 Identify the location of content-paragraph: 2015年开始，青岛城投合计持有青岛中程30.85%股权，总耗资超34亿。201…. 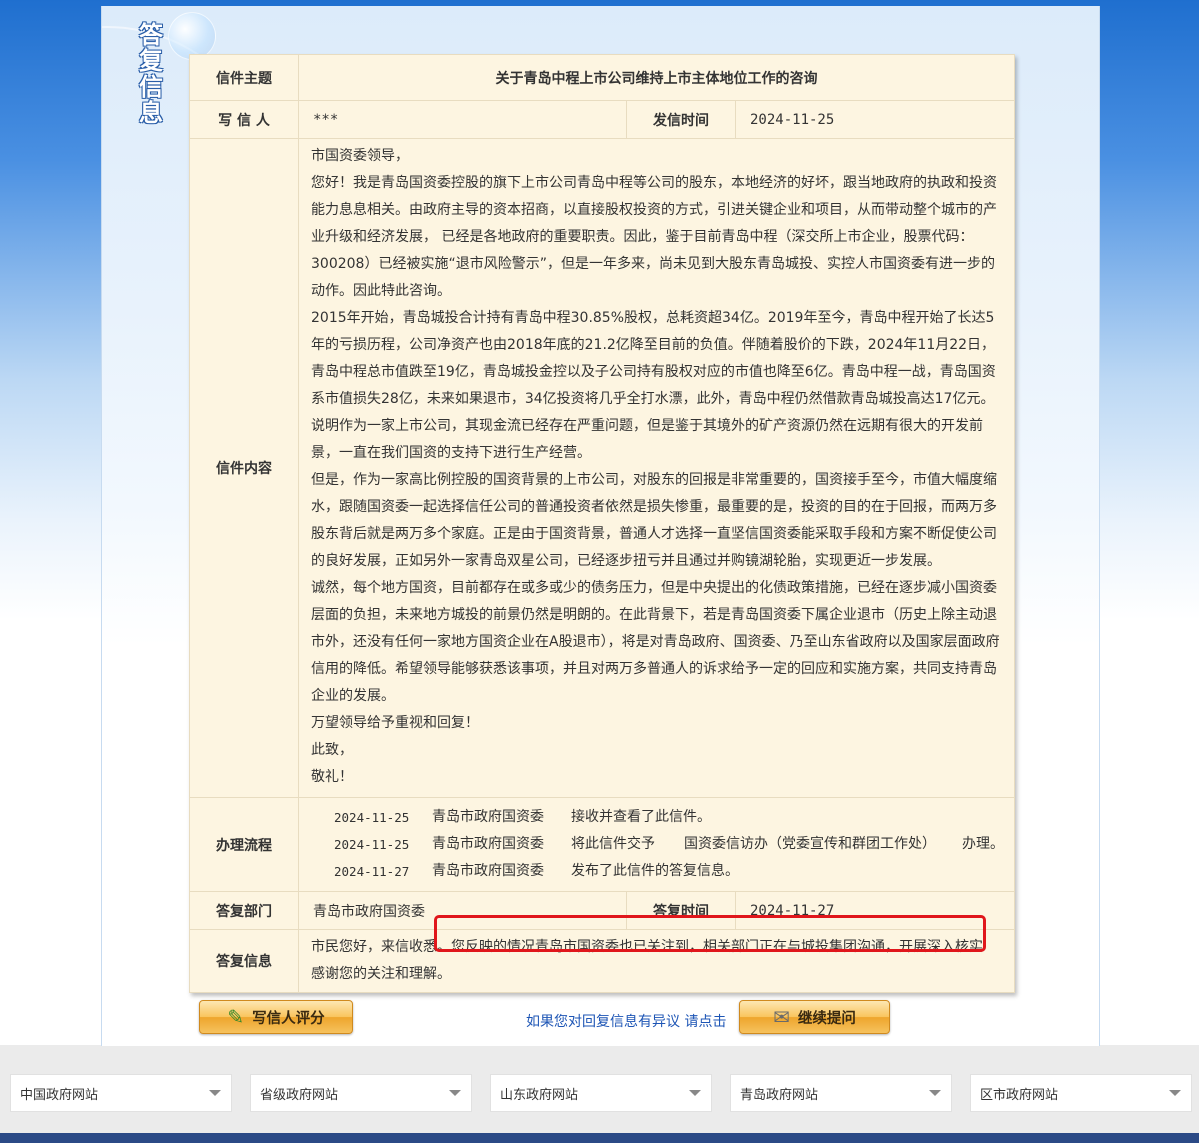
(653, 385).